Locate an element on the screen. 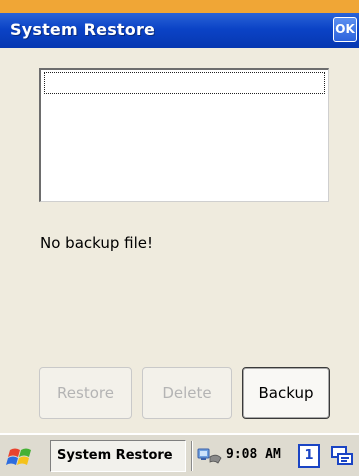 The height and width of the screenshot is (476, 359). tray-divider is located at coordinates (192, 456).